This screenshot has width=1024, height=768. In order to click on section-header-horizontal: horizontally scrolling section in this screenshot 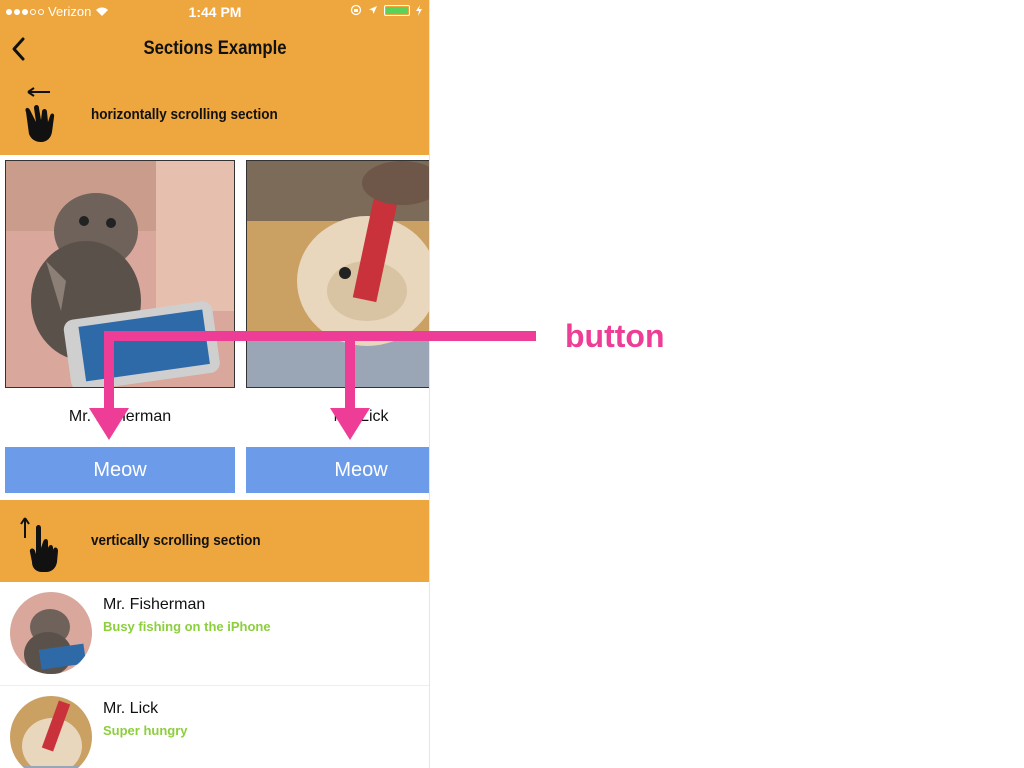, I will do `click(214, 115)`.